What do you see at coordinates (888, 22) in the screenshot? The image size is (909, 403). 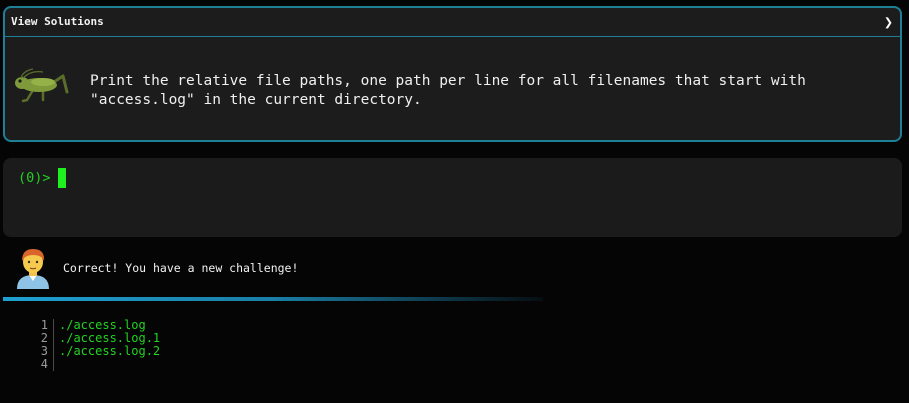 I see `chevron-right-icon: ❯` at bounding box center [888, 22].